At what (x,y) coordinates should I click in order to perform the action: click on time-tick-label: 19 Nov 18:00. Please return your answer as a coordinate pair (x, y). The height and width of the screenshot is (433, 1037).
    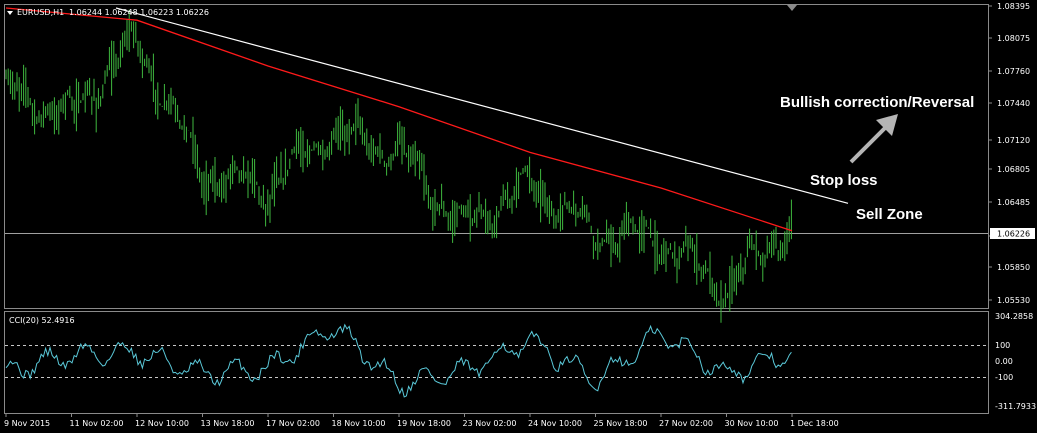
    Looking at the image, I should click on (424, 423).